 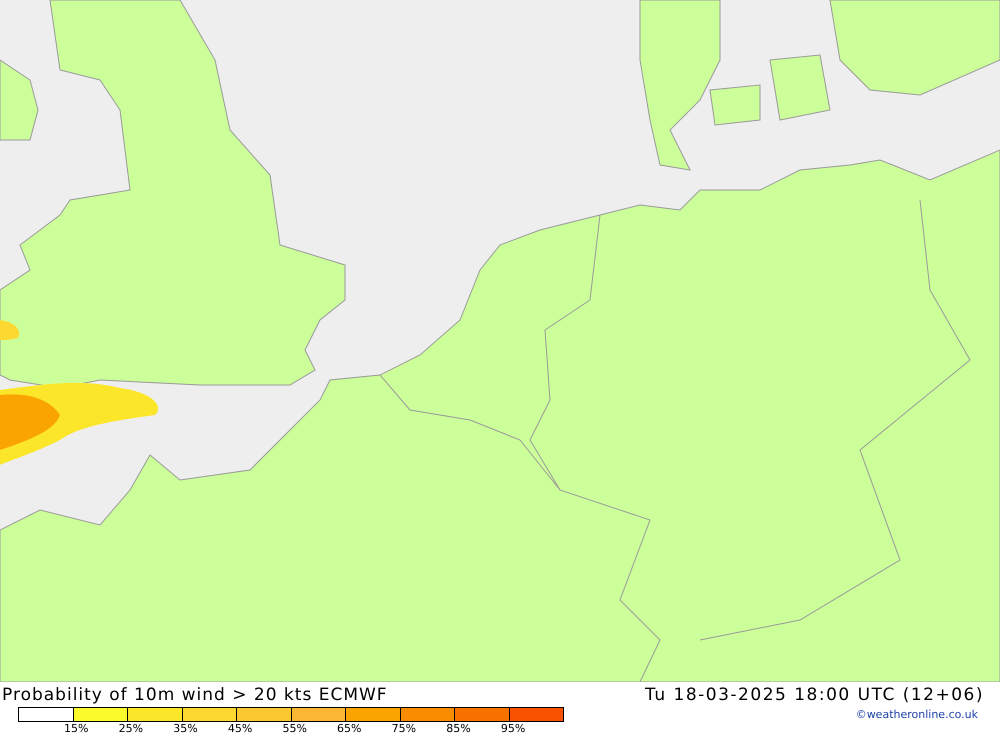 What do you see at coordinates (294, 727) in the screenshot?
I see `scale-label: 55%` at bounding box center [294, 727].